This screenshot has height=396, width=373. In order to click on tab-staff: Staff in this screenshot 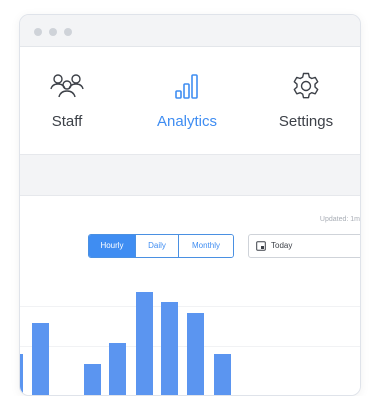, I will do `click(68, 100)`.